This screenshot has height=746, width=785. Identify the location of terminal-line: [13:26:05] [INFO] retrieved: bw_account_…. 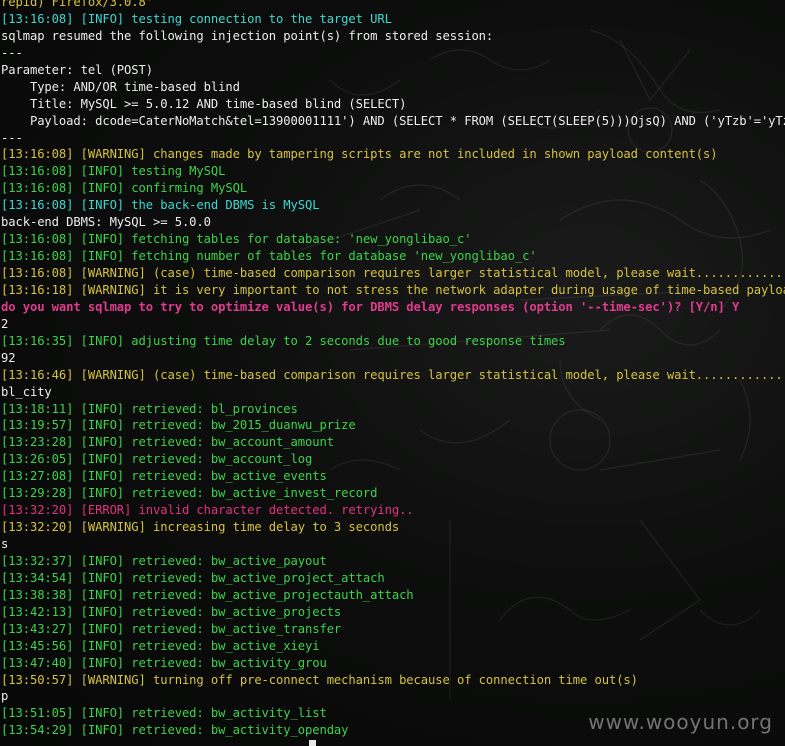
(157, 459).